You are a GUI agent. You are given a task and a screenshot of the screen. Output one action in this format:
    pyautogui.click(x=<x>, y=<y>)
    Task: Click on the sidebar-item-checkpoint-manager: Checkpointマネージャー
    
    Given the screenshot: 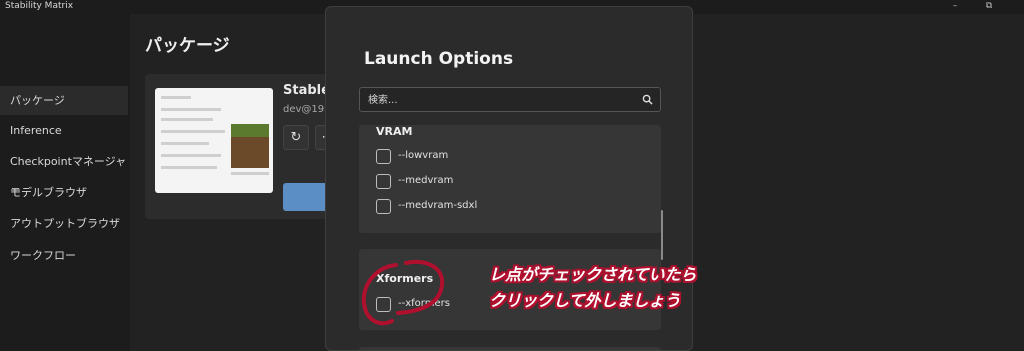 What is the action you would take?
    pyautogui.click(x=64, y=172)
    